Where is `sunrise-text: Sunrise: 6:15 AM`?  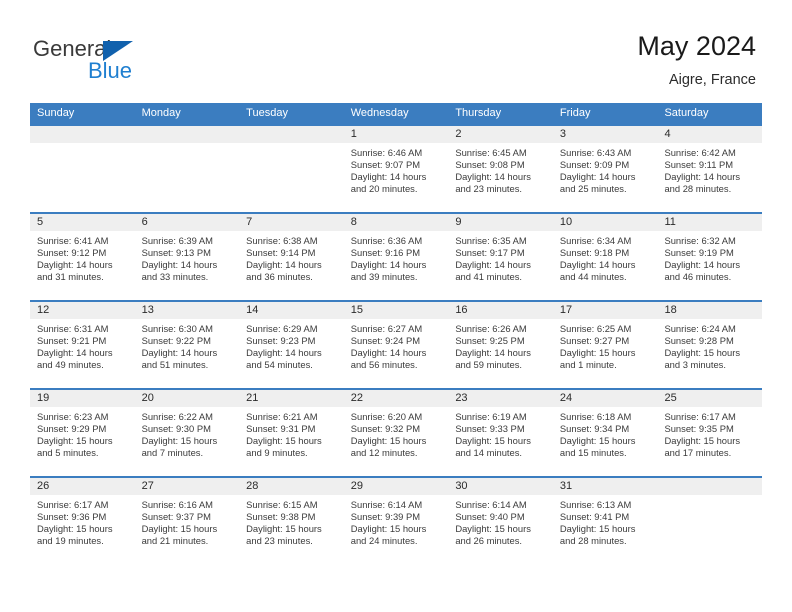 sunrise-text: Sunrise: 6:15 AM is located at coordinates (282, 504).